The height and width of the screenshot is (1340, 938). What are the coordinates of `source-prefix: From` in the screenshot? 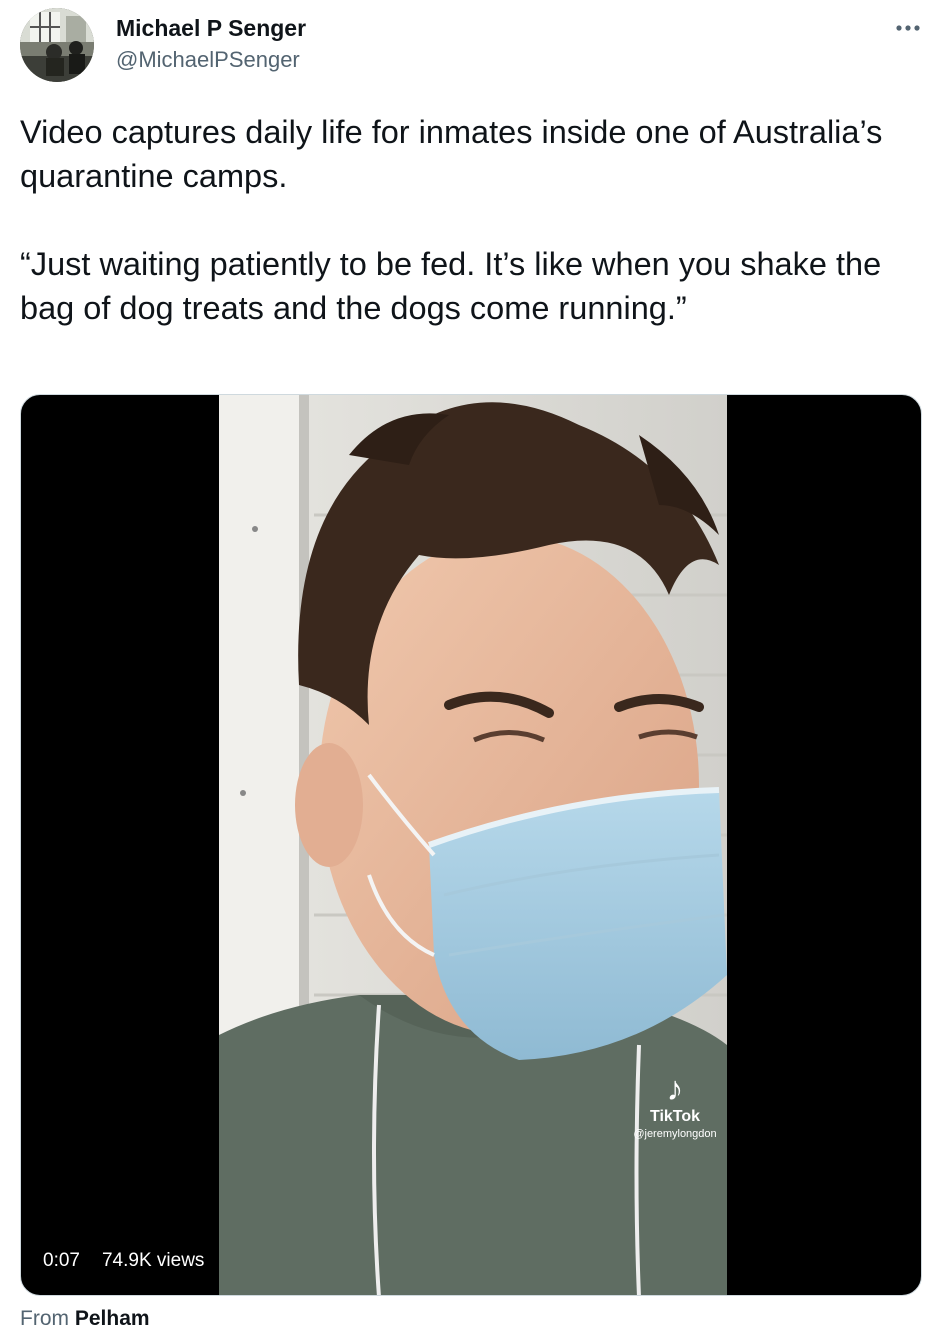 It's located at (44, 1318).